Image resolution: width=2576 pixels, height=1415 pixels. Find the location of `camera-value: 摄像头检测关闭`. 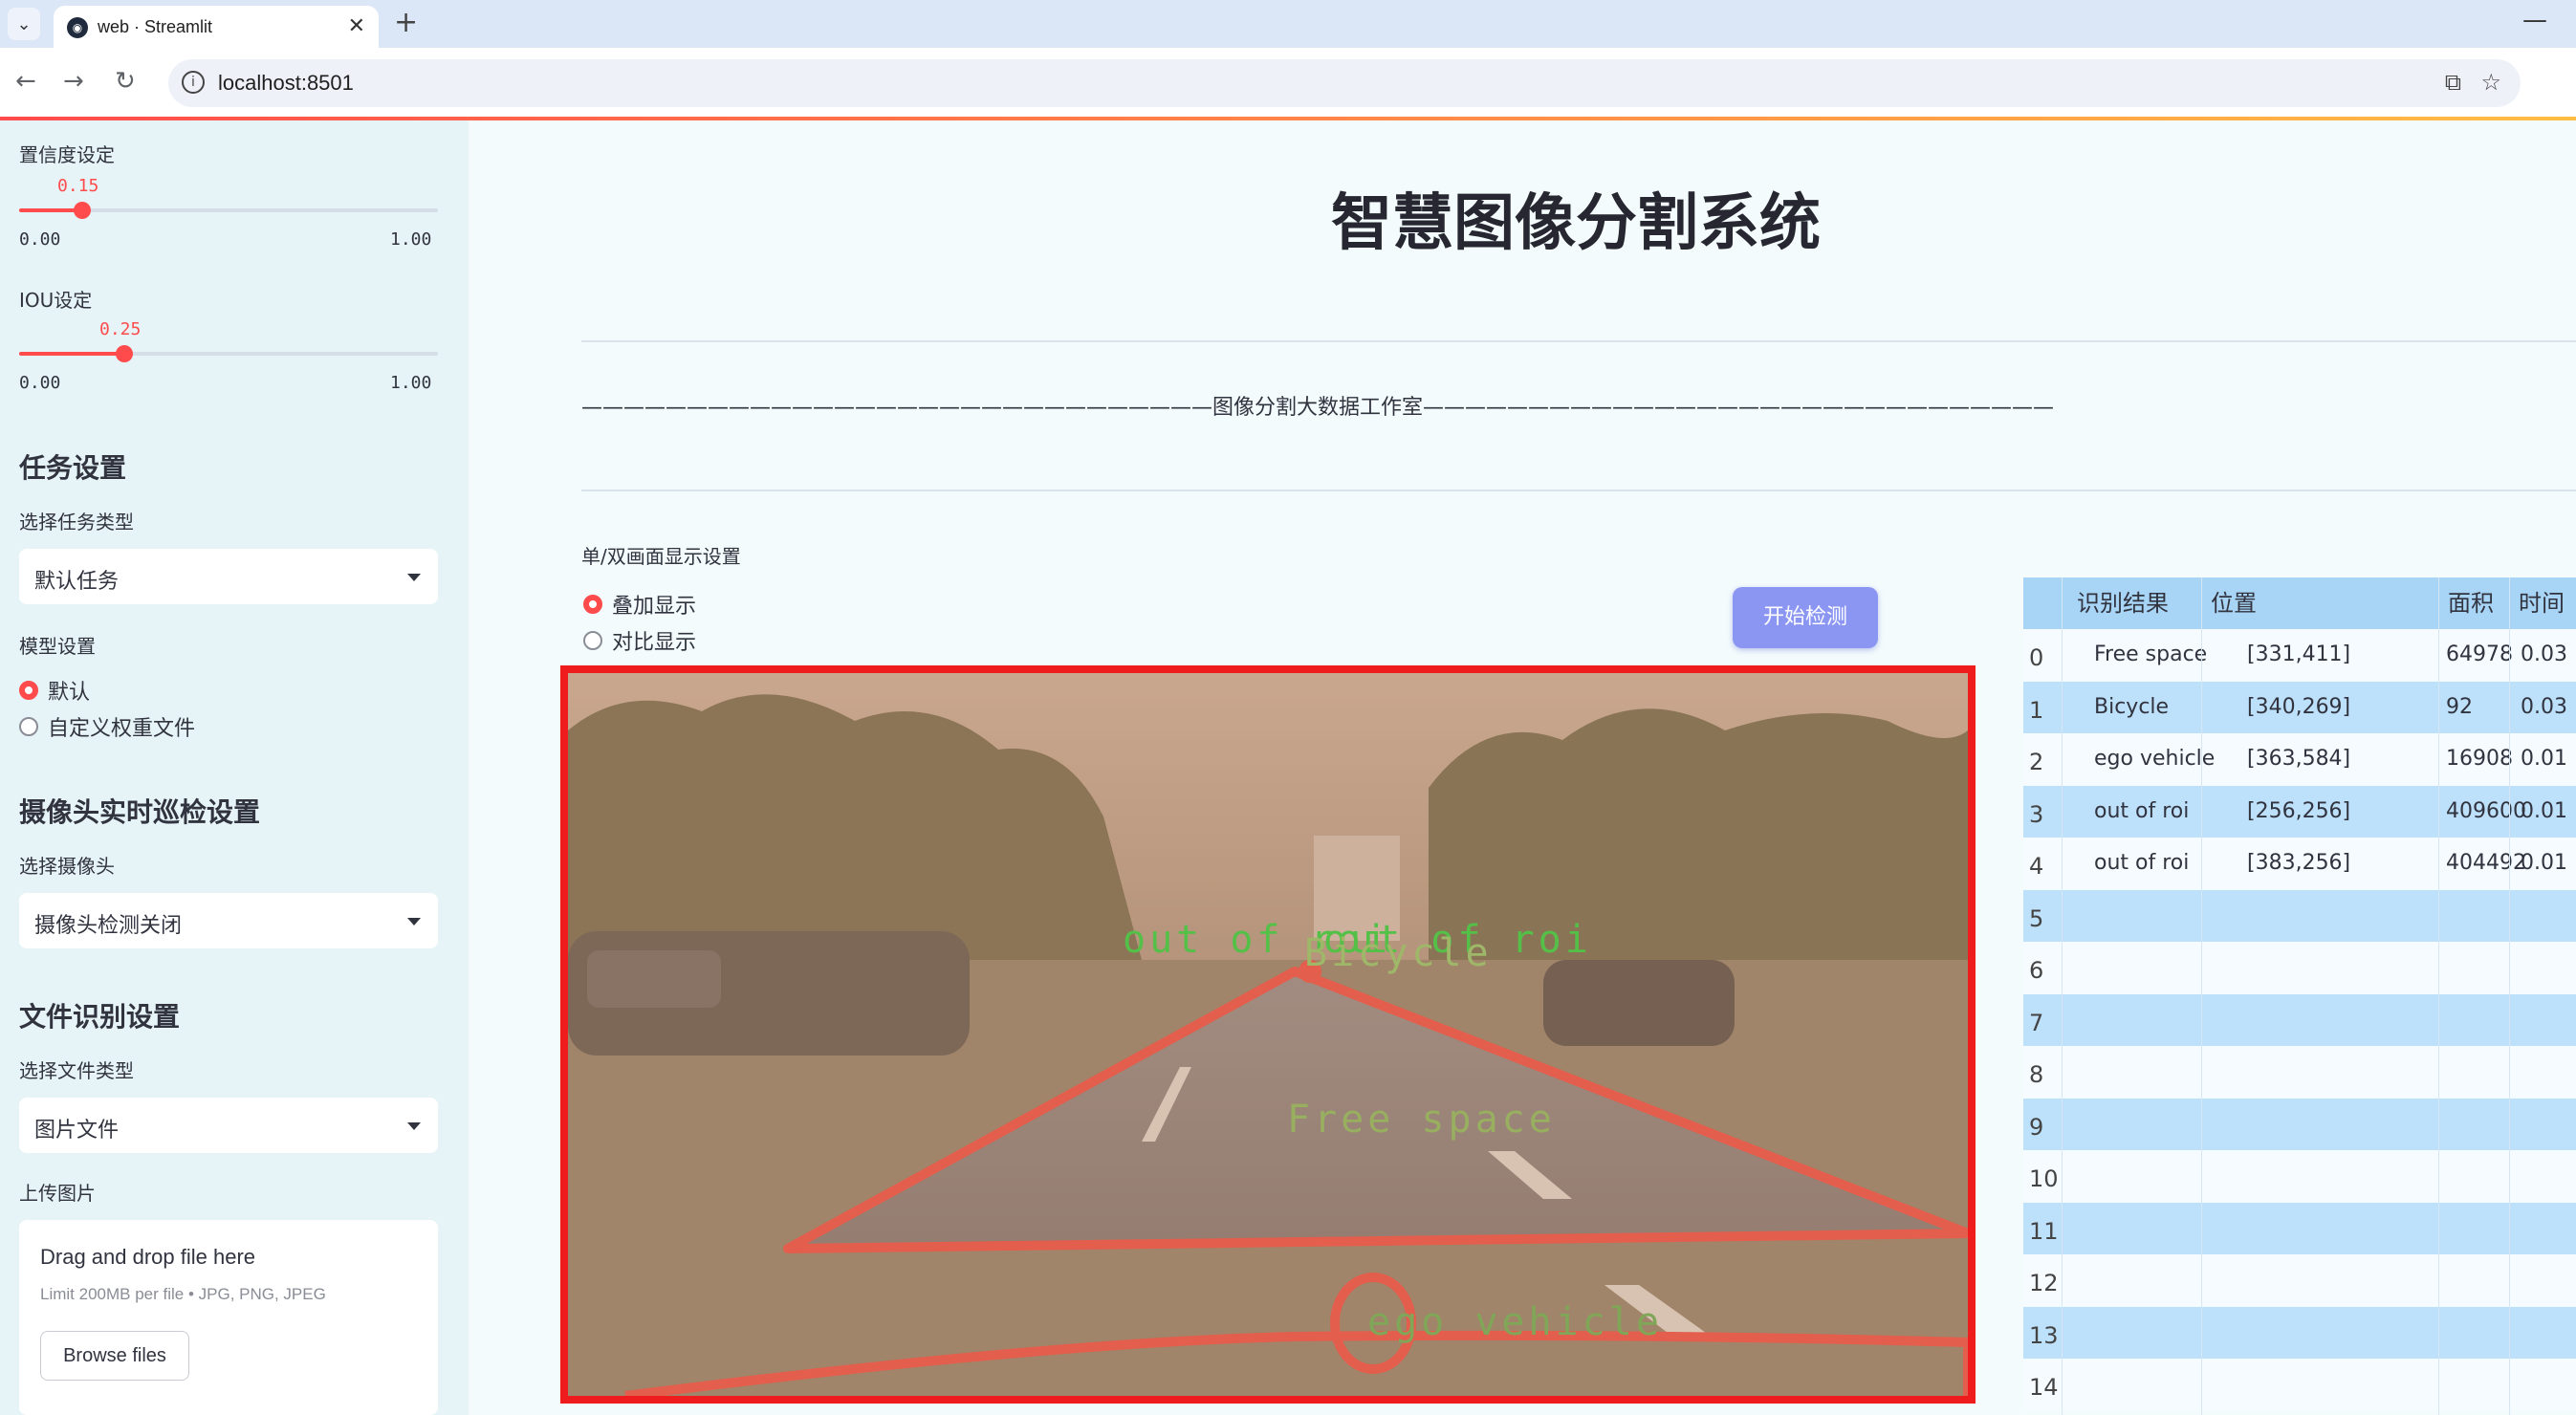

camera-value: 摄像头检测关闭 is located at coordinates (108, 926).